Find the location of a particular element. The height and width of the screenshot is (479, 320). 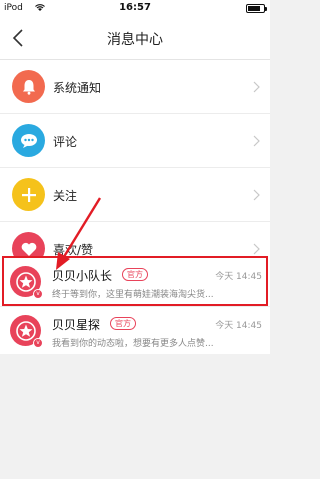

page-title: 消息中心 is located at coordinates (135, 40).